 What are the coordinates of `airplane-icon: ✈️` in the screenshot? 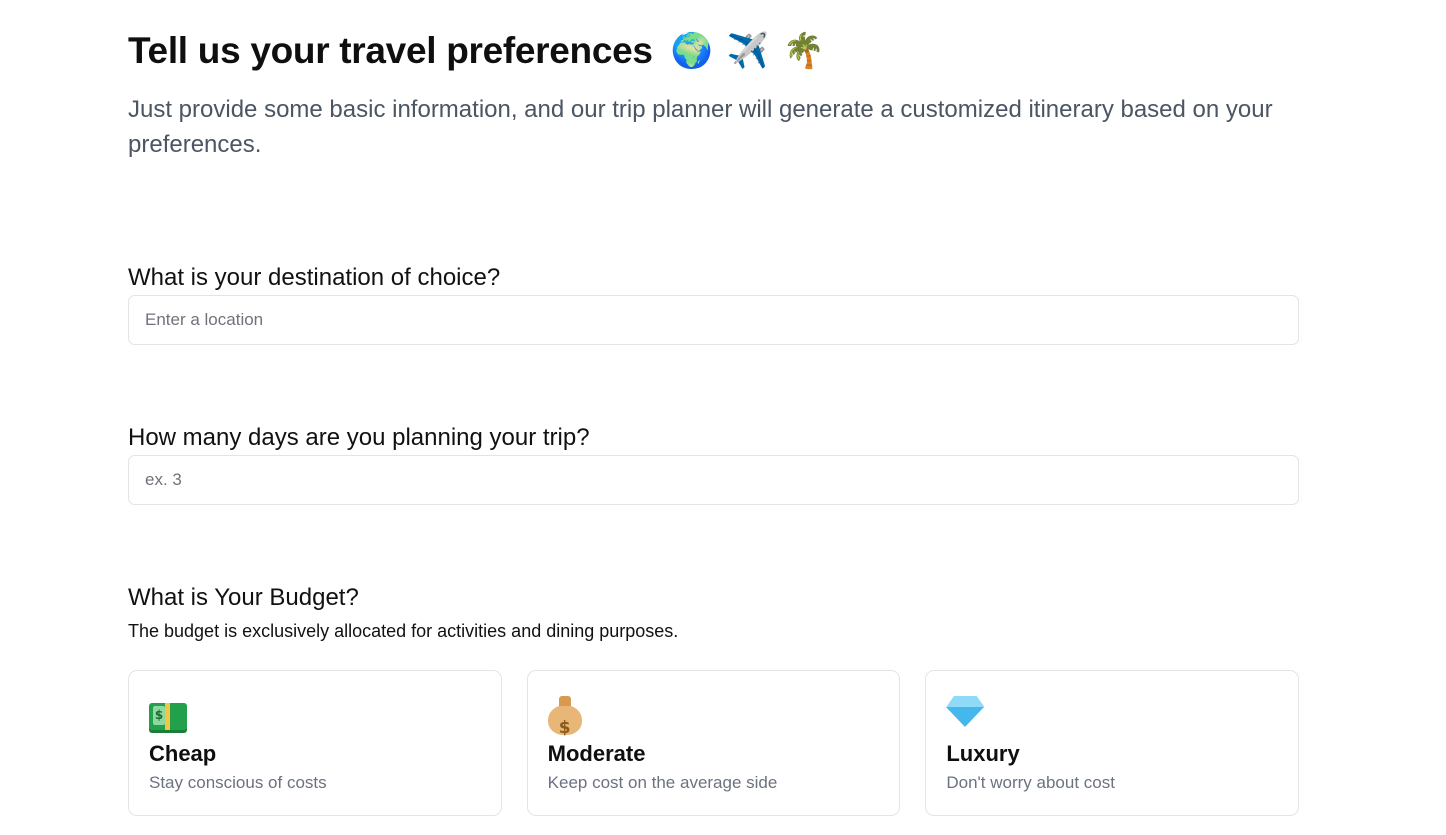 It's located at (747, 51).